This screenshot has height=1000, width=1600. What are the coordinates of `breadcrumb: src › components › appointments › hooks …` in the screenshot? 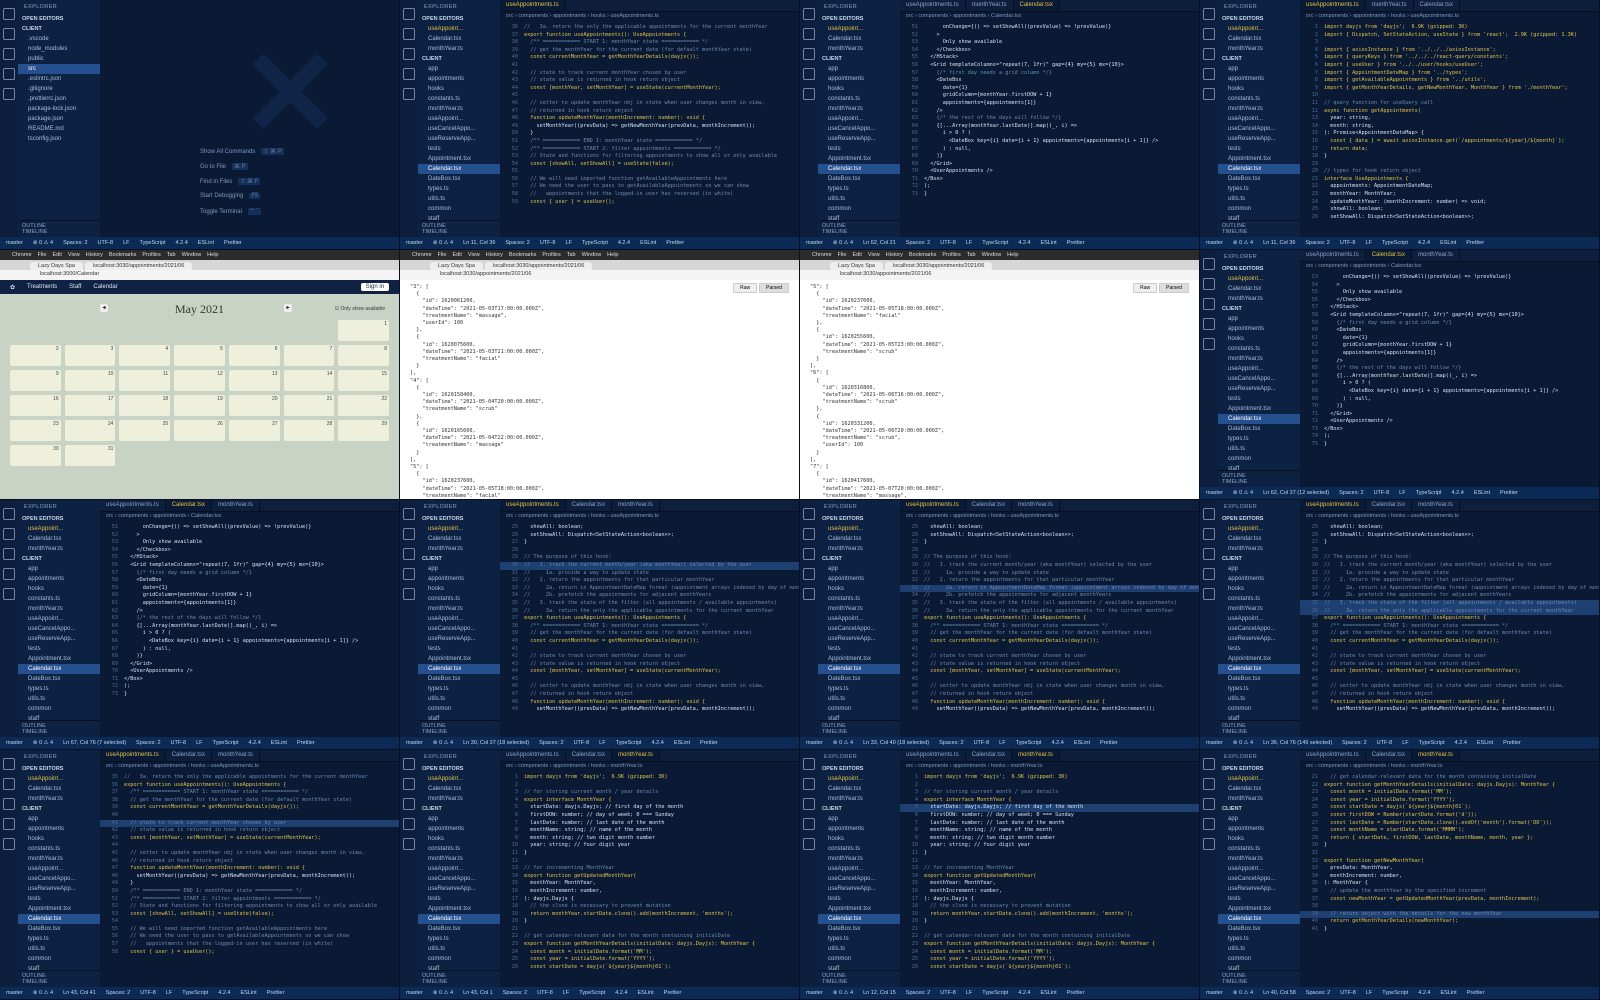 It's located at (1049, 517).